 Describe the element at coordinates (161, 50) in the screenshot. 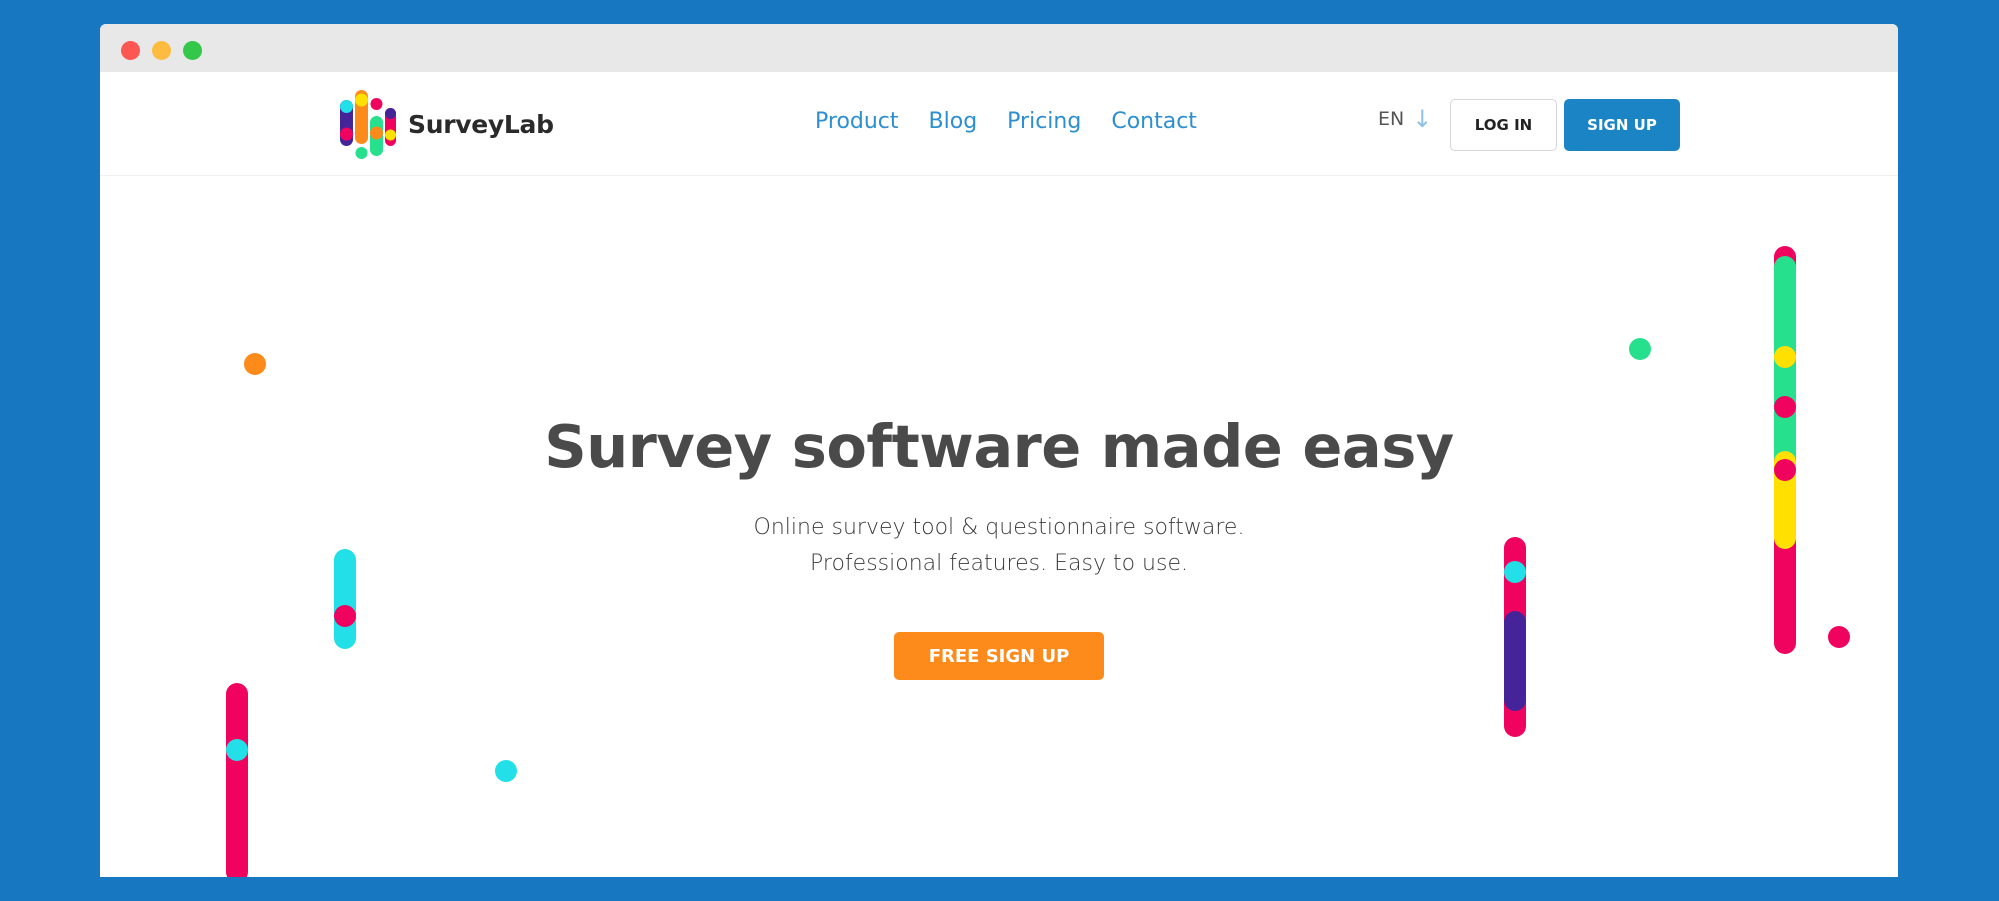

I see `minimize-window-button` at that location.